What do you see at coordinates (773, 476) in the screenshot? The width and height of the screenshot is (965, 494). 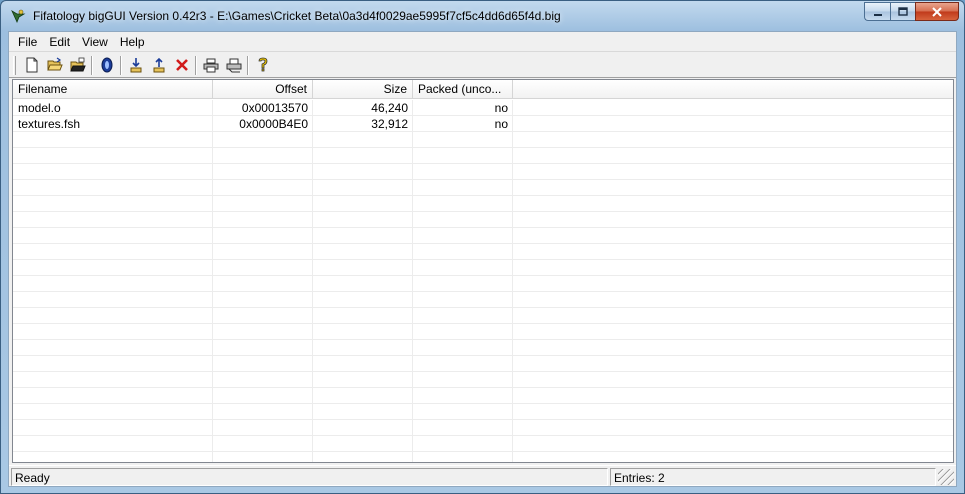 I see `entries-count: Entries: 2` at bounding box center [773, 476].